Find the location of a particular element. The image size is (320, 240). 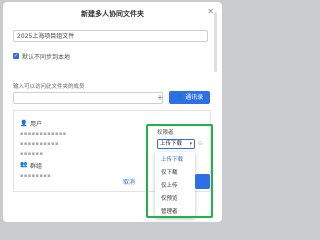

members-label: 输入可以访问此文件夹的成员 is located at coordinates (49, 87).